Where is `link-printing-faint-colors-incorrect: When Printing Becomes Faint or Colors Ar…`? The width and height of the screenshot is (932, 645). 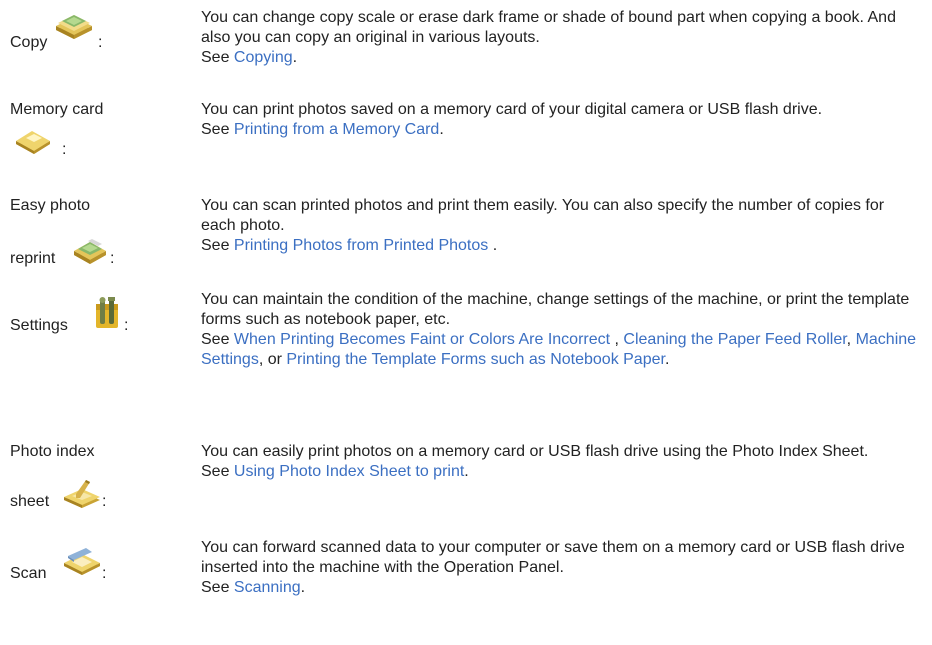 link-printing-faint-colors-incorrect: When Printing Becomes Faint or Colors Ar… is located at coordinates (422, 339).